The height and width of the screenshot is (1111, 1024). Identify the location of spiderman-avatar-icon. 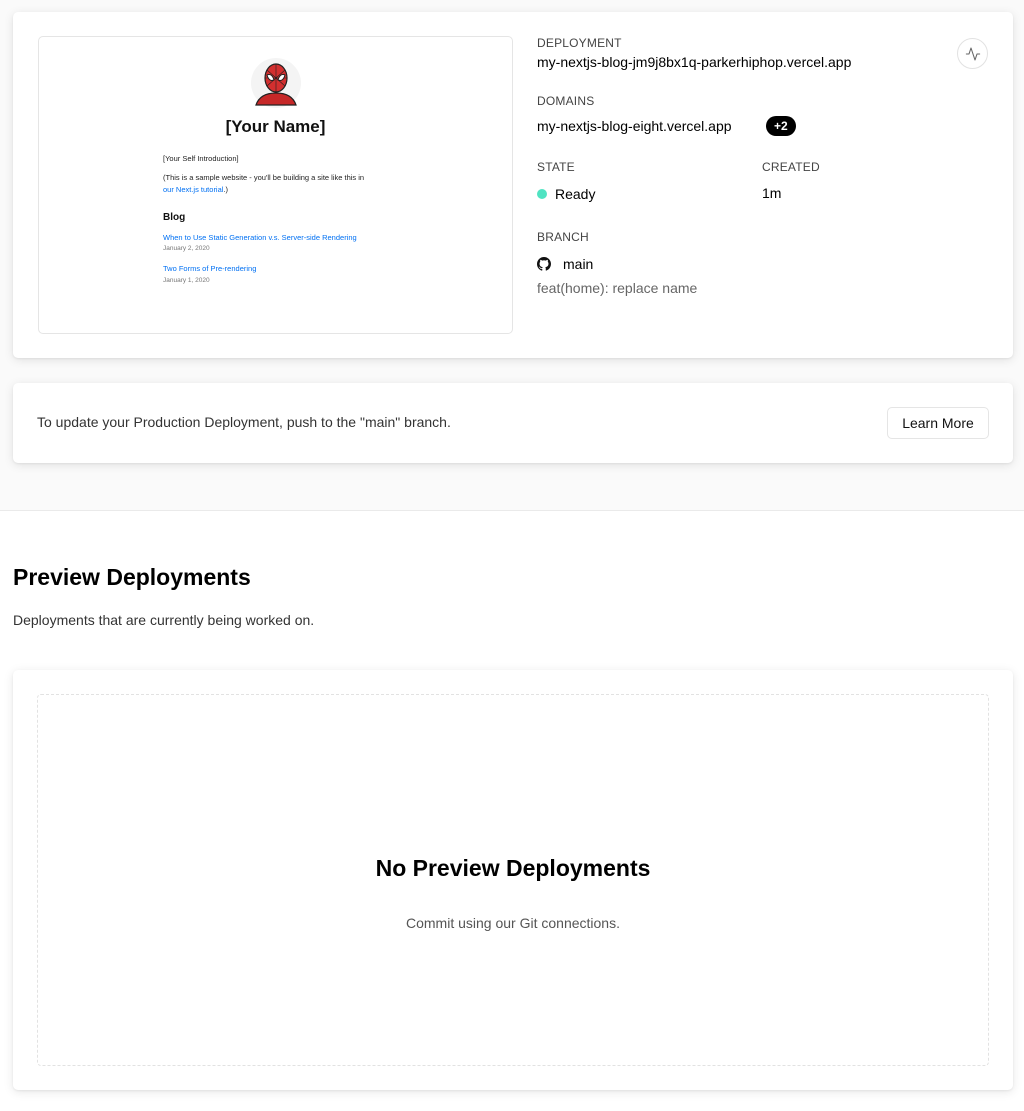
(276, 83).